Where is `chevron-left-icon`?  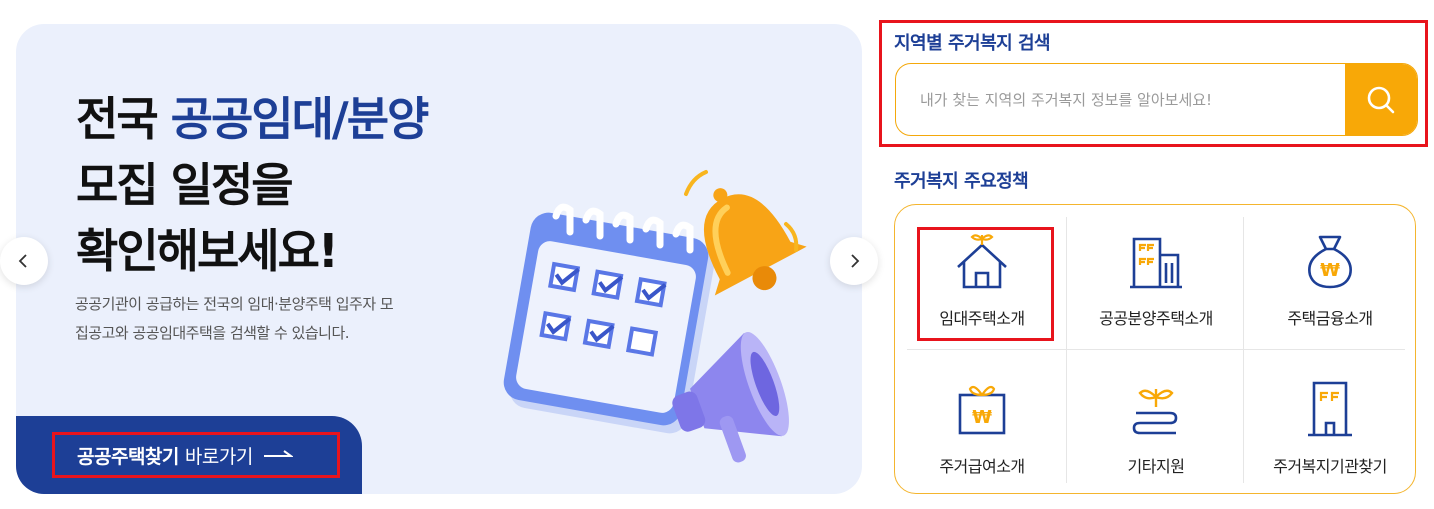
chevron-left-icon is located at coordinates (22, 261).